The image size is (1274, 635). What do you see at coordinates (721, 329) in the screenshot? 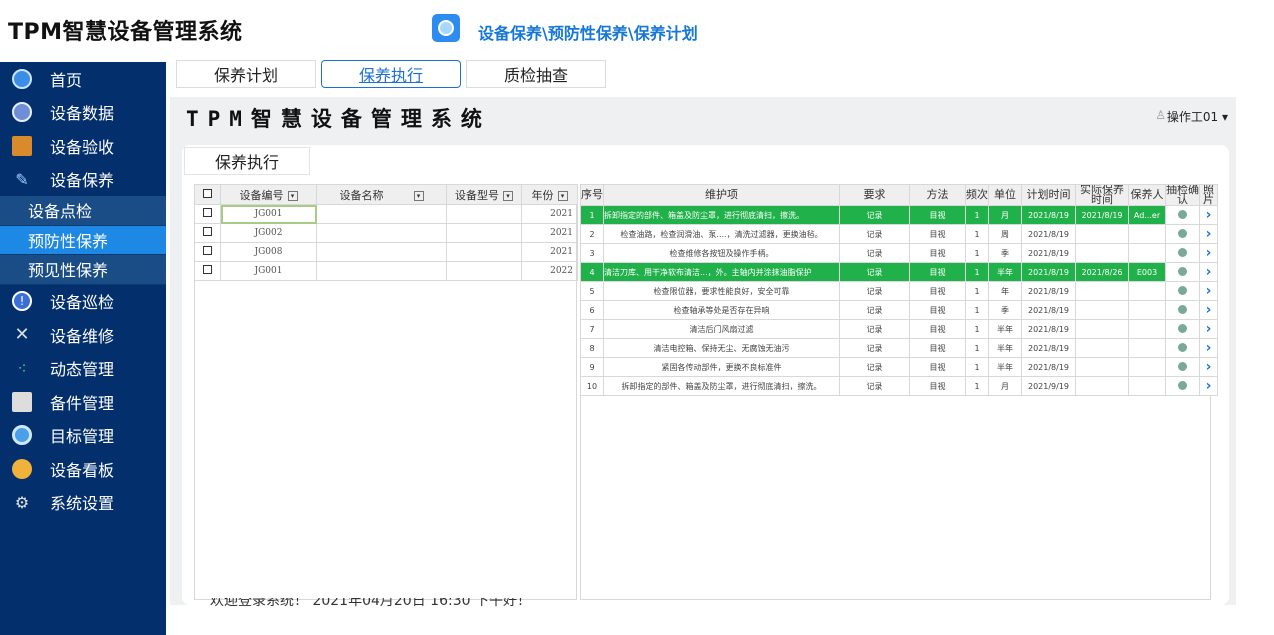
I see `cell-item: 清洁后门风扇过滤` at bounding box center [721, 329].